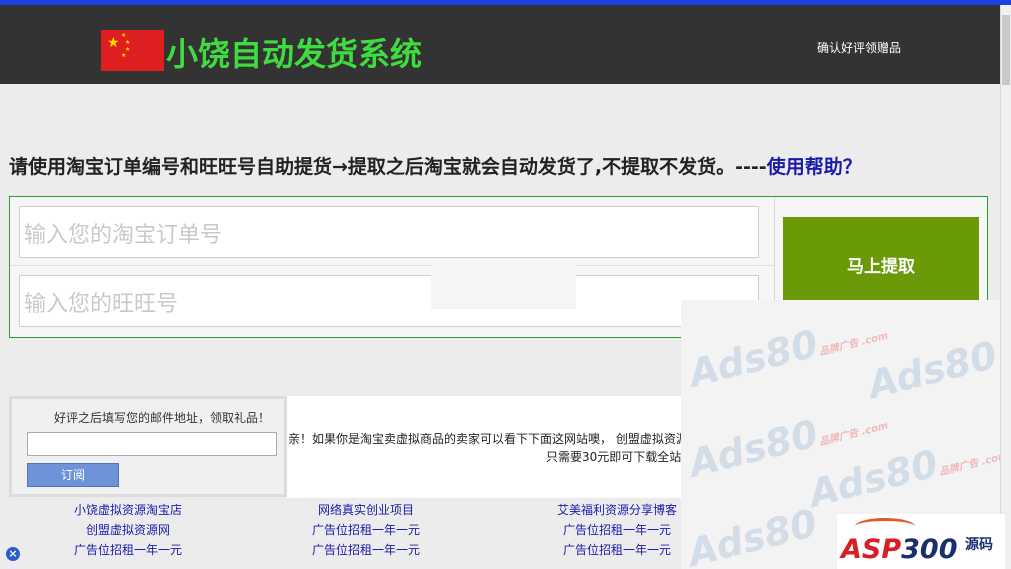  Describe the element at coordinates (128, 529) in the screenshot. I see `link-col1-row2: 创盟虚拟资源网` at that location.